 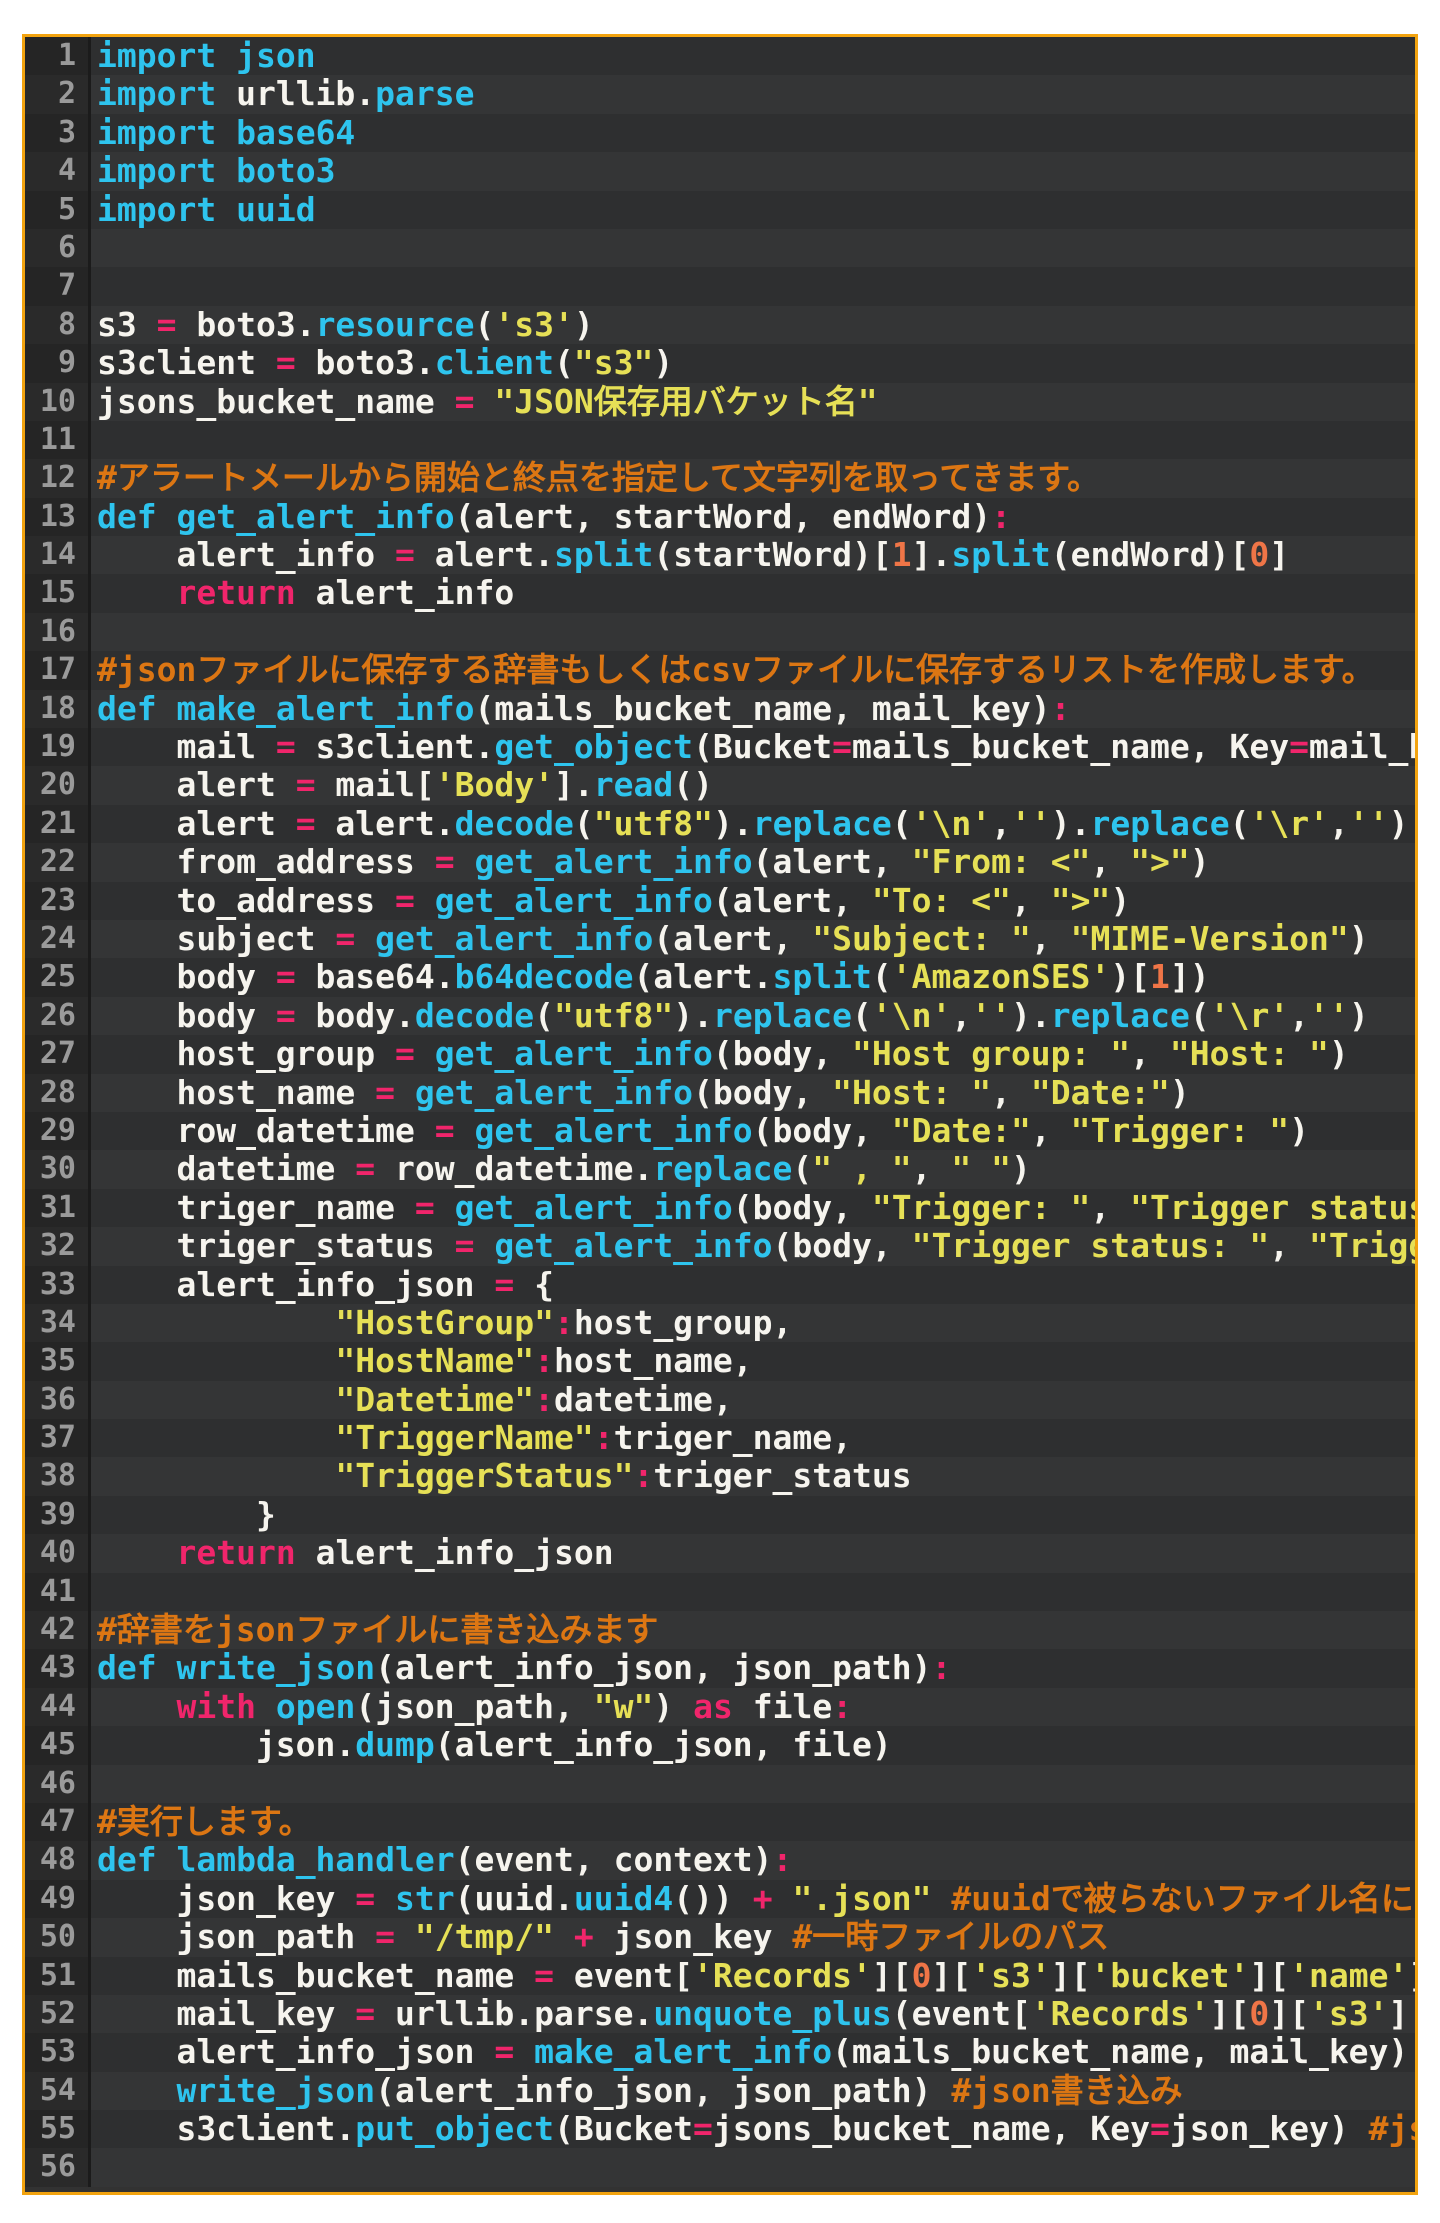 What do you see at coordinates (941, 900) in the screenshot?
I see `token-y: "To: <"` at bounding box center [941, 900].